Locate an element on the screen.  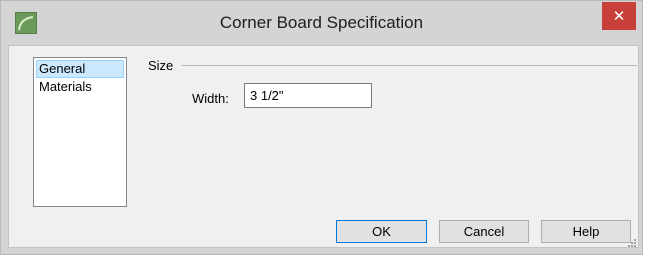
width-input is located at coordinates (308, 95).